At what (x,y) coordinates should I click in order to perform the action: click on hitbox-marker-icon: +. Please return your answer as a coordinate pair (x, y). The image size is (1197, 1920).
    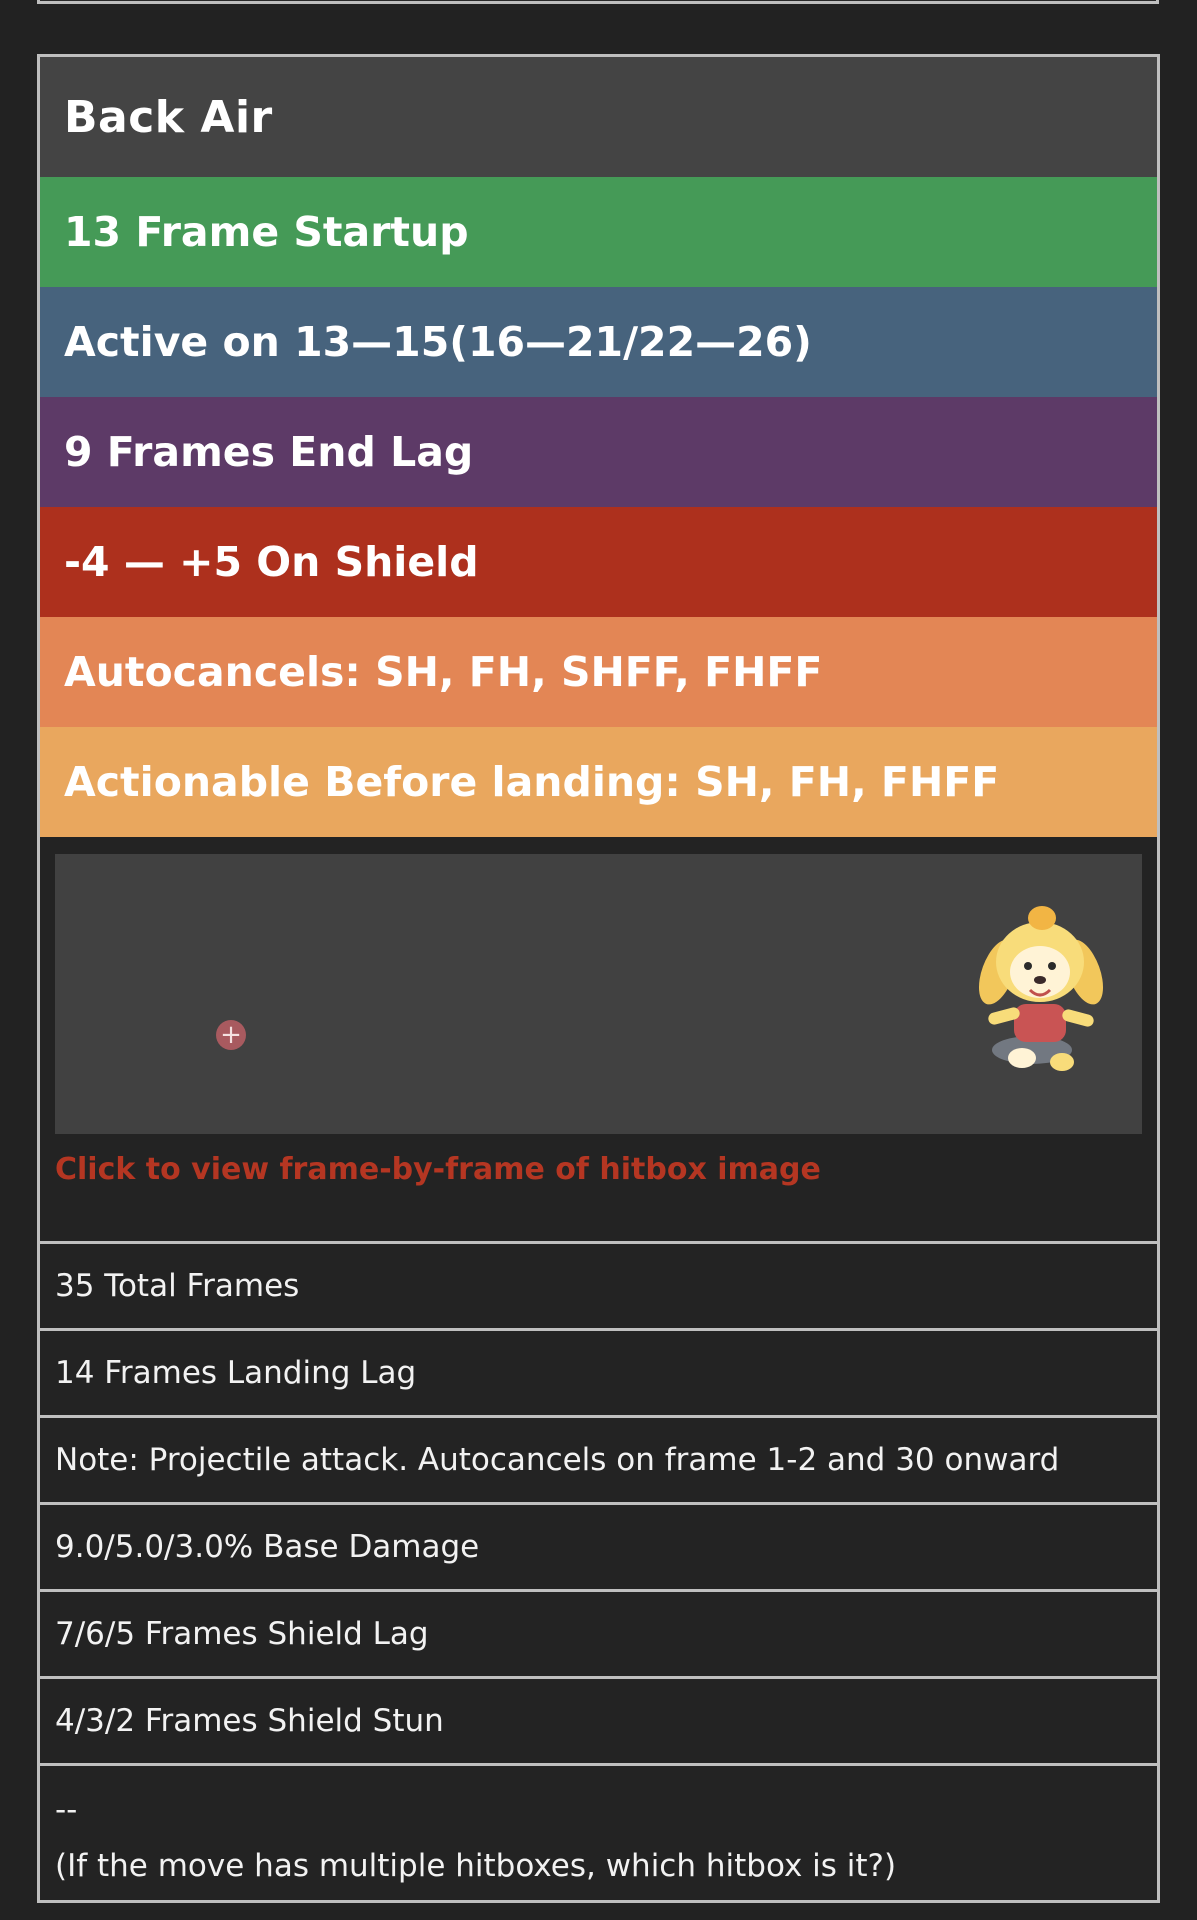
    Looking at the image, I should click on (231, 1035).